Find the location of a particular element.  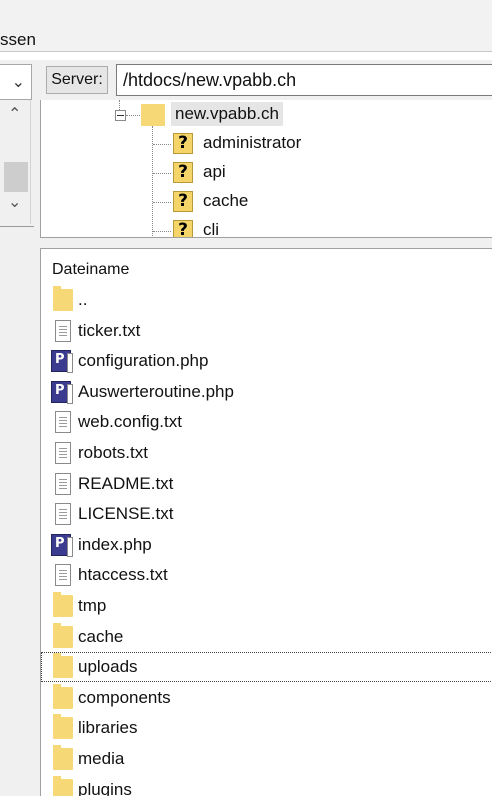

file-name: web.config.txt is located at coordinates (130, 421).